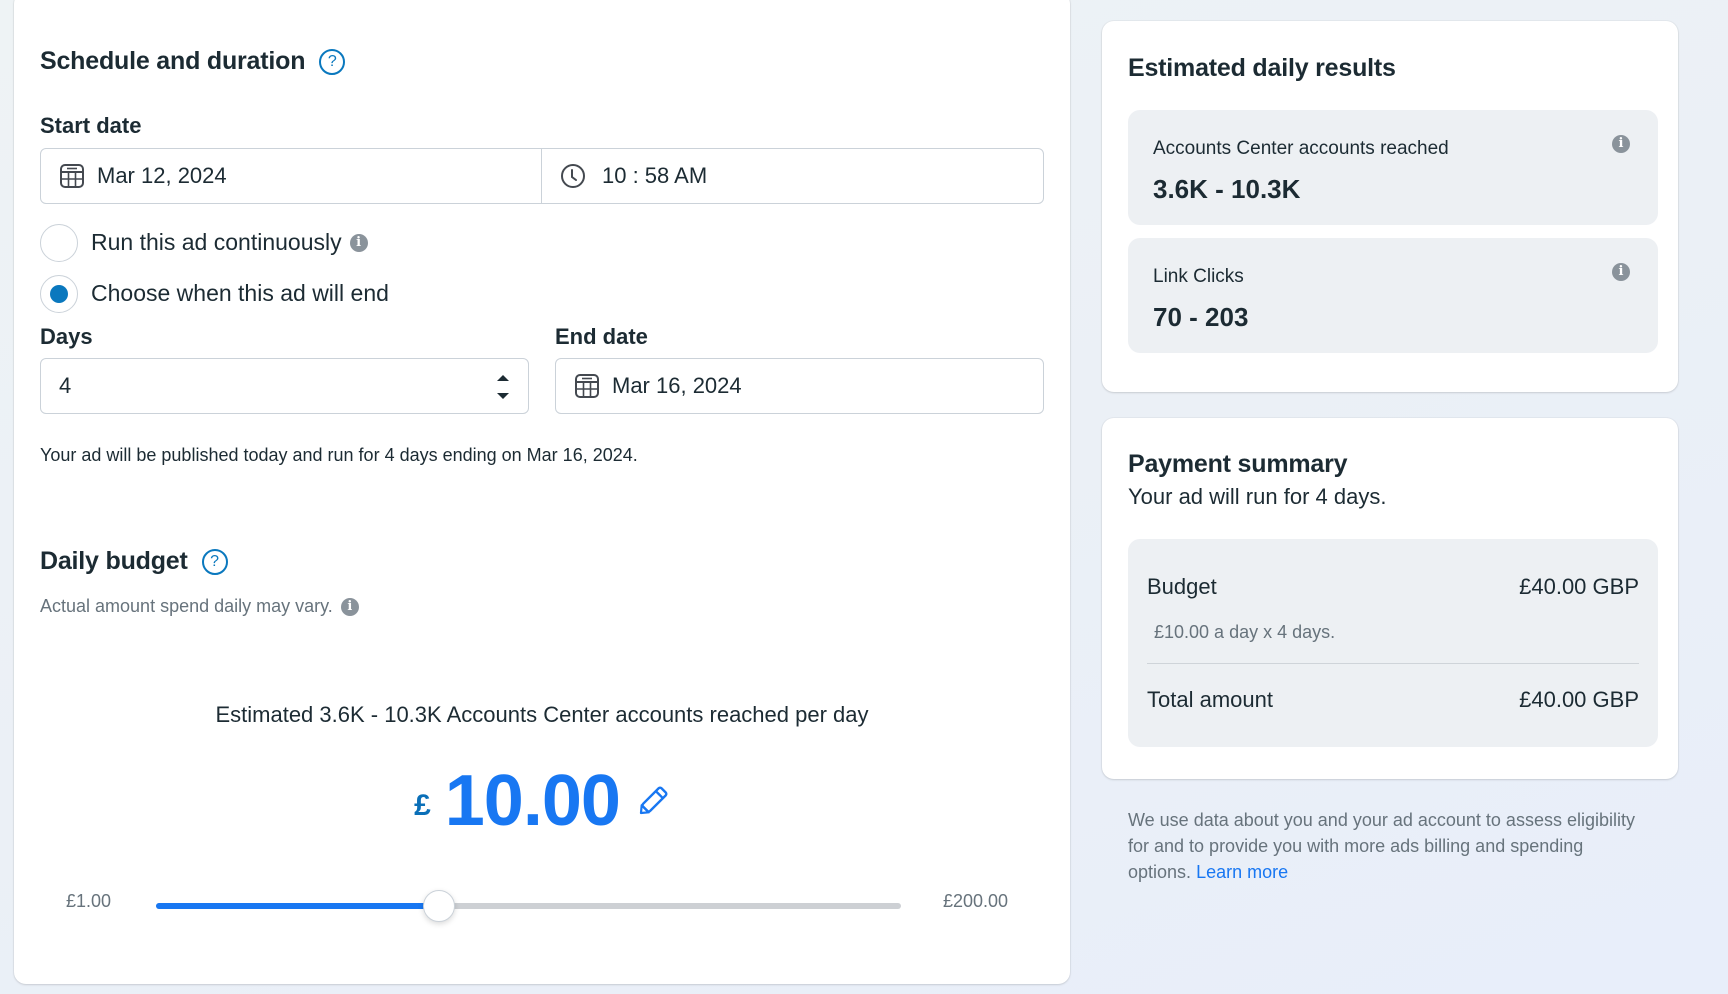 The height and width of the screenshot is (994, 1728). What do you see at coordinates (1245, 632) in the screenshot?
I see `budget-row-detail: £10.00 a day x 4 days.` at bounding box center [1245, 632].